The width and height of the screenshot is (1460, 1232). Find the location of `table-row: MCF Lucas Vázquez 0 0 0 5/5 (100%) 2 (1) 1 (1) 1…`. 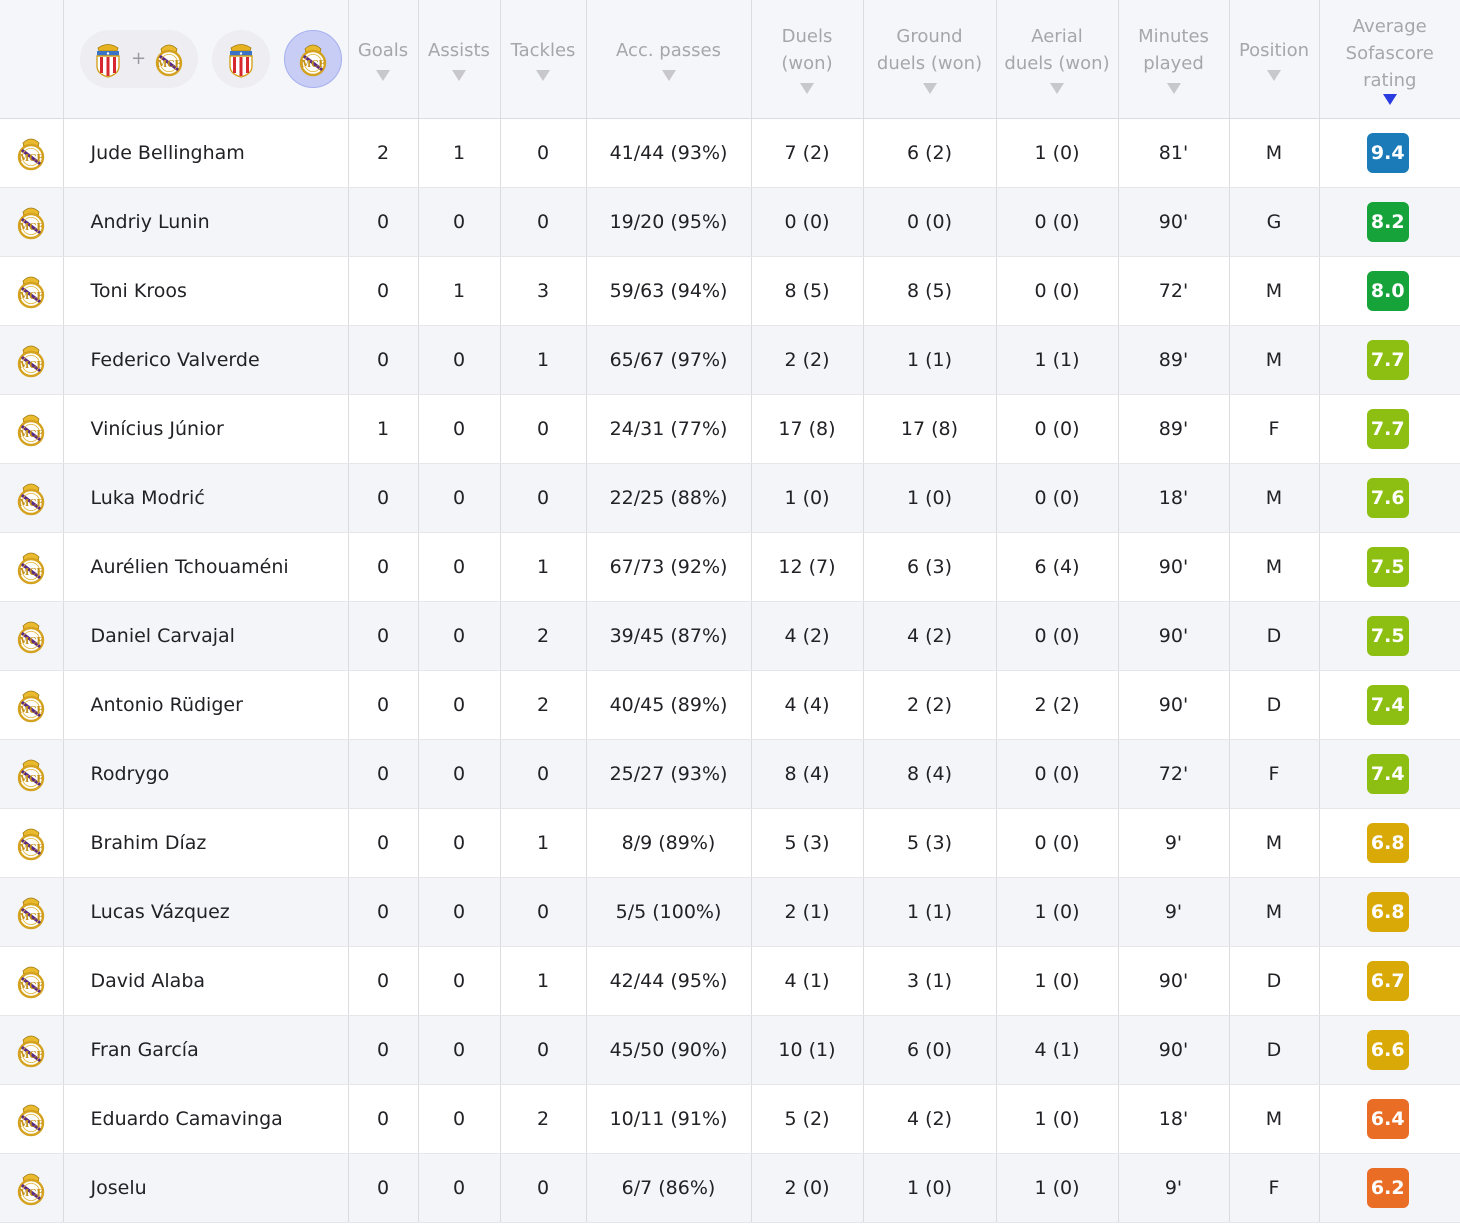

table-row: MCF Lucas Vázquez 0 0 0 5/5 (100%) 2 (1) 1 (1) 1… is located at coordinates (730, 912).